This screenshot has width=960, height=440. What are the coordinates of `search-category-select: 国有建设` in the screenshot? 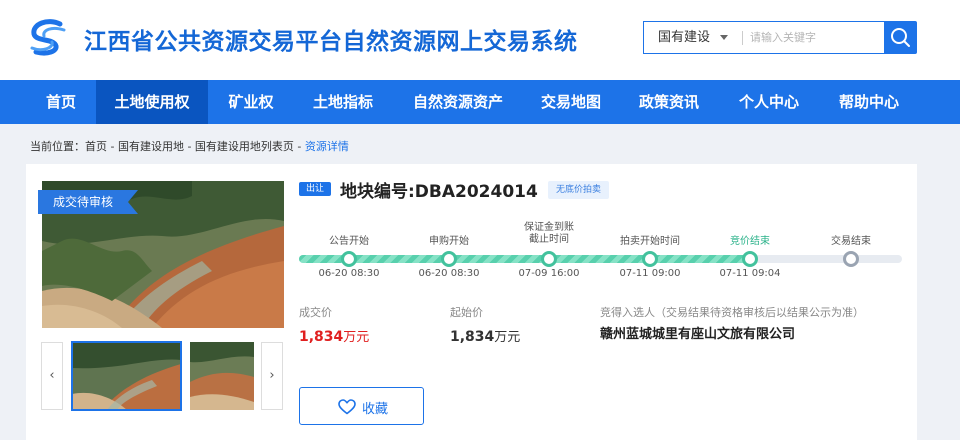 It's located at (694, 37).